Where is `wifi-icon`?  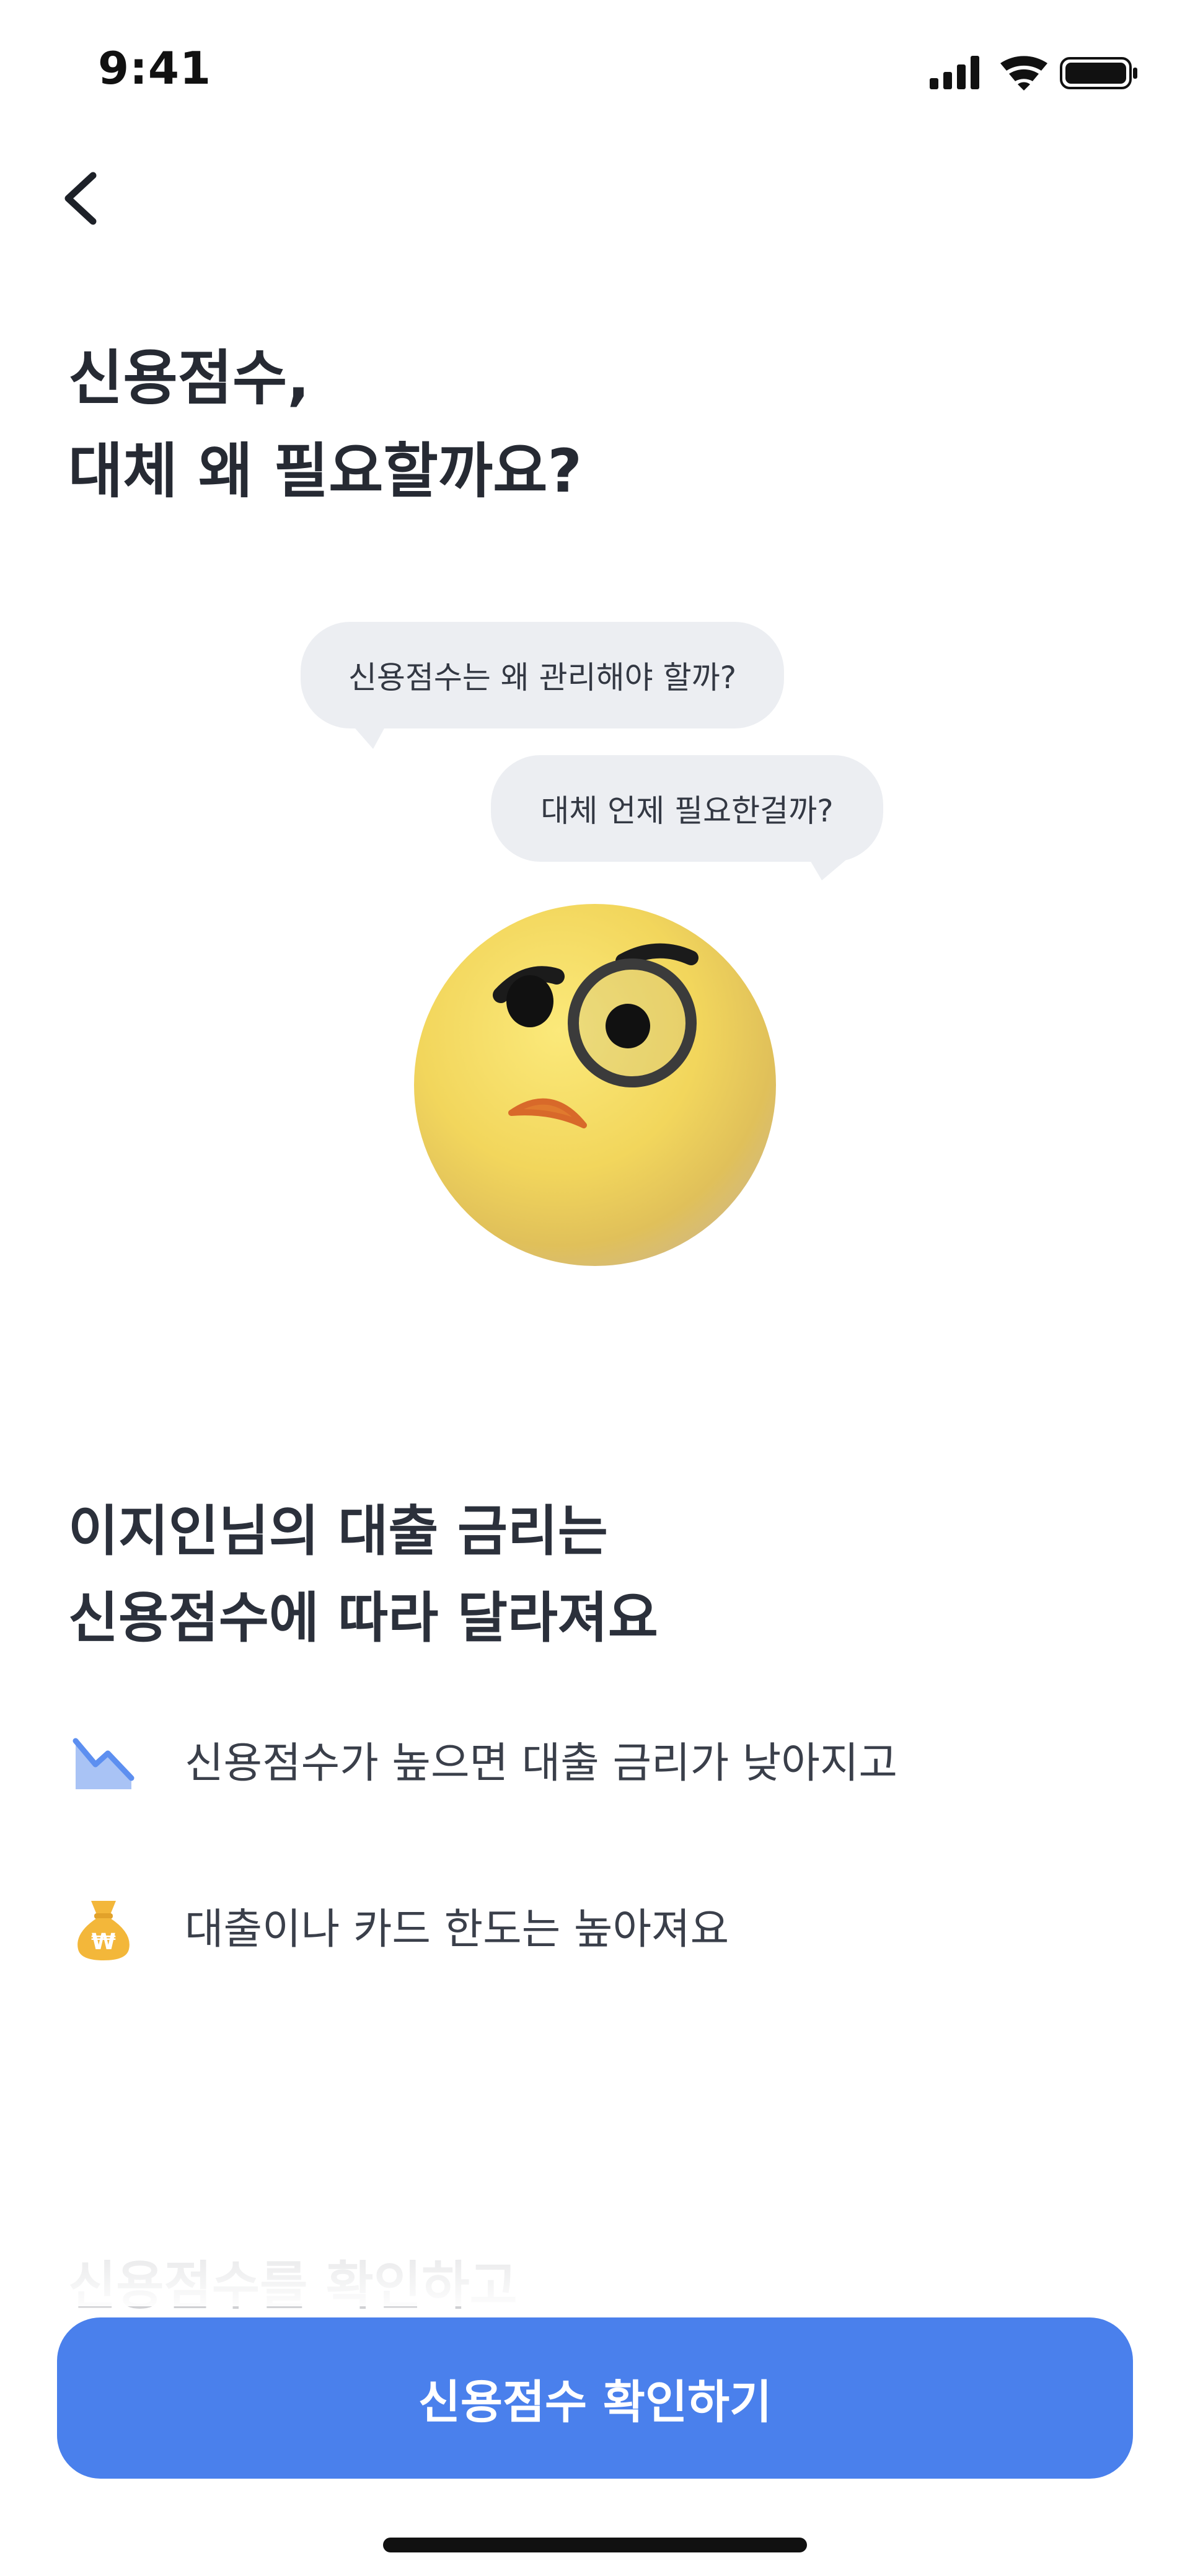
wifi-icon is located at coordinates (1023, 74).